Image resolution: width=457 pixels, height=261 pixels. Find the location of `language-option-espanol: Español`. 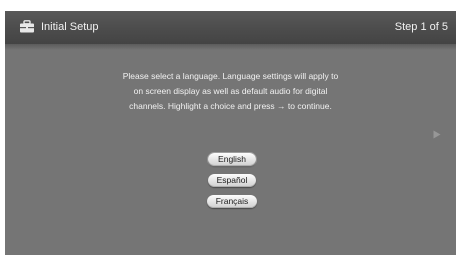

language-option-espanol: Español is located at coordinates (232, 180).